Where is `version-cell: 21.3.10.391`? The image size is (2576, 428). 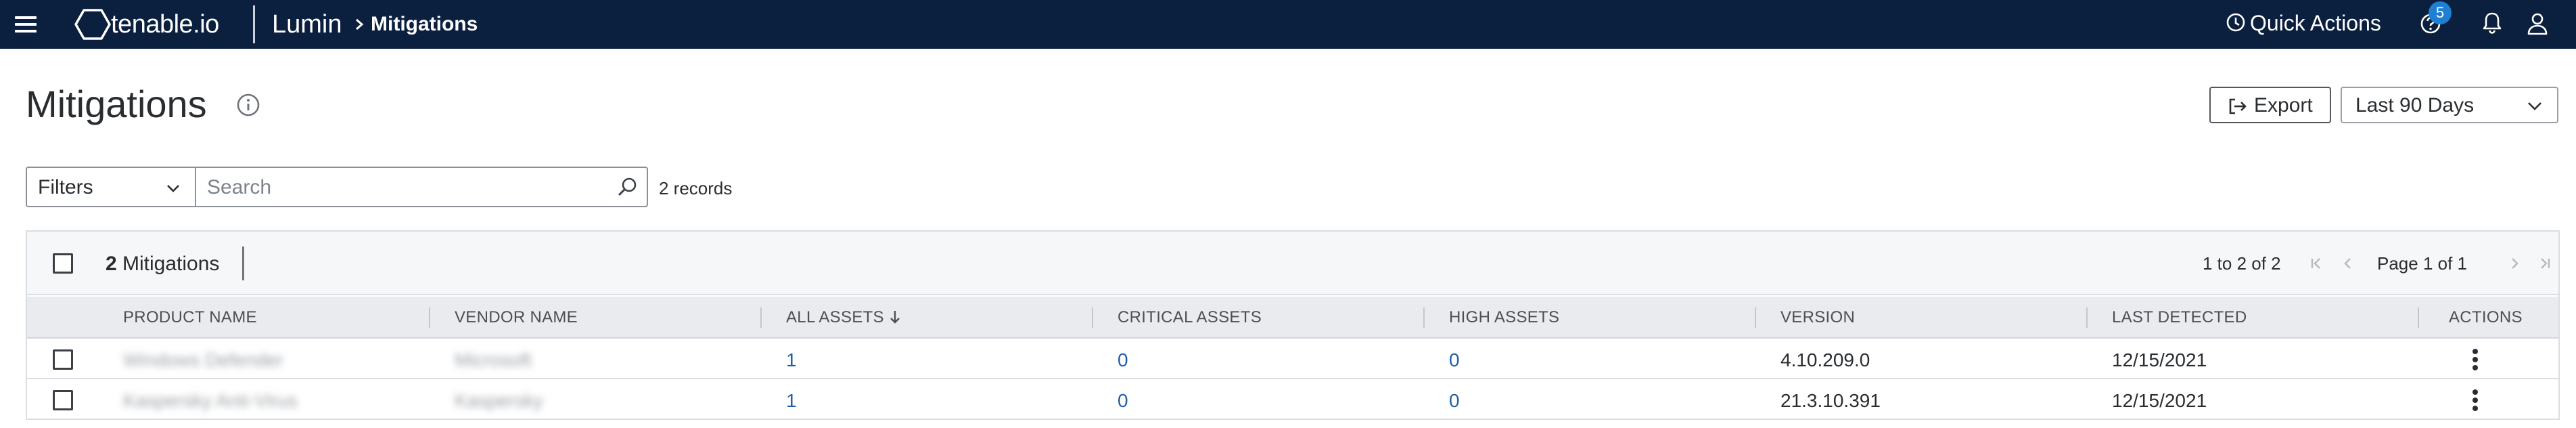 version-cell: 21.3.10.391 is located at coordinates (1830, 400).